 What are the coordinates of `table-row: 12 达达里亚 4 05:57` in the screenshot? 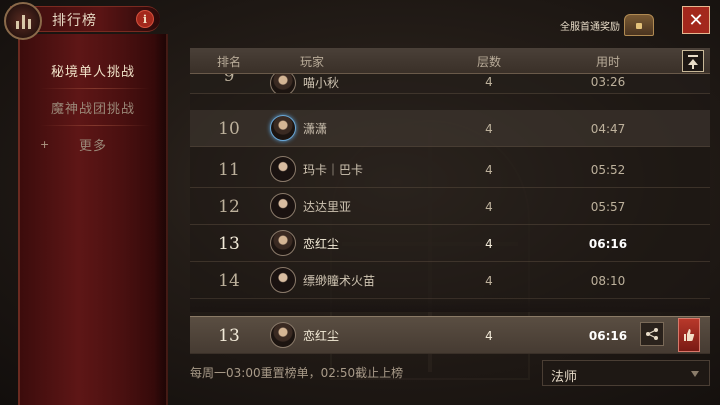 It's located at (450, 206).